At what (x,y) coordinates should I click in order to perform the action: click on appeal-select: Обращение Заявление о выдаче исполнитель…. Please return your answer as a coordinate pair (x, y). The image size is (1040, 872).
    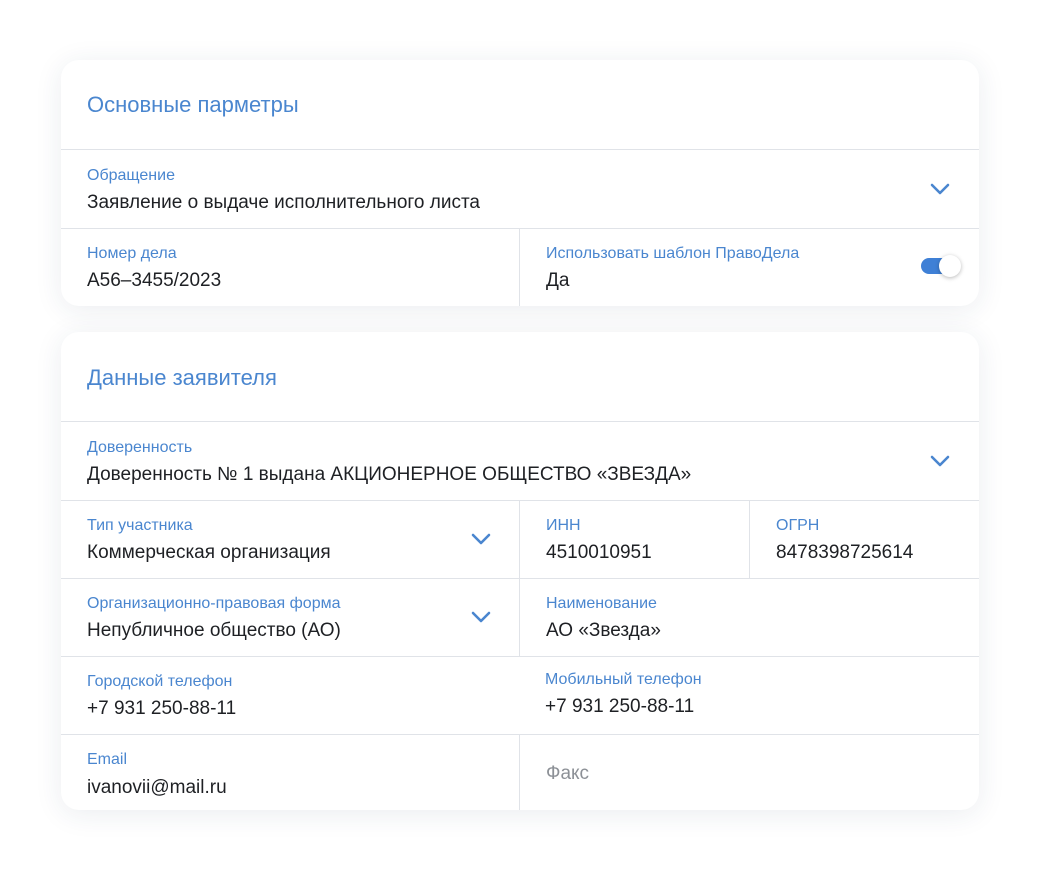
    Looking at the image, I should click on (520, 189).